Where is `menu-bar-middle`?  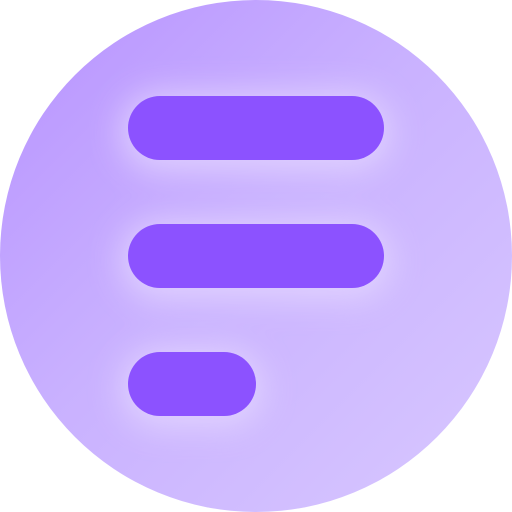
menu-bar-middle is located at coordinates (256, 256).